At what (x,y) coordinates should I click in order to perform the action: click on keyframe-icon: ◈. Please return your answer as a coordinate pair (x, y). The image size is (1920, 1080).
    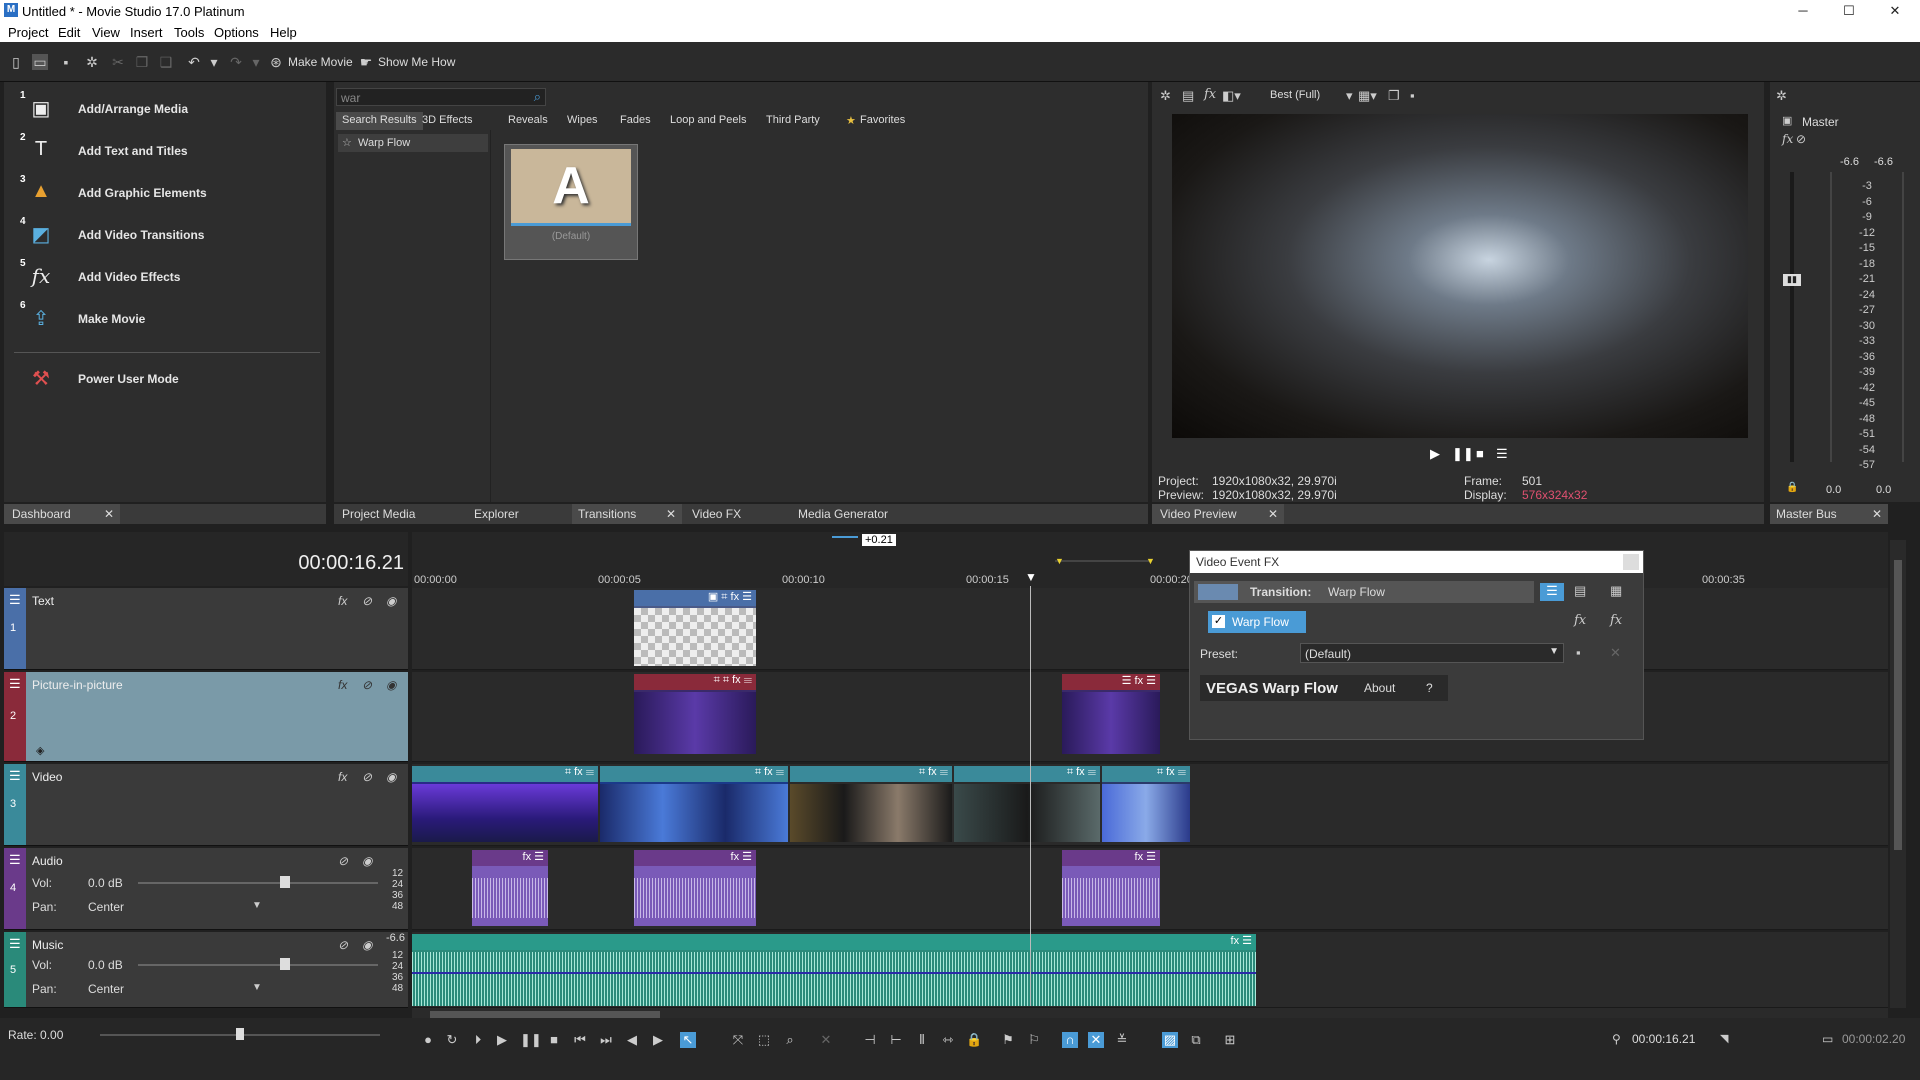
    Looking at the image, I should click on (40, 750).